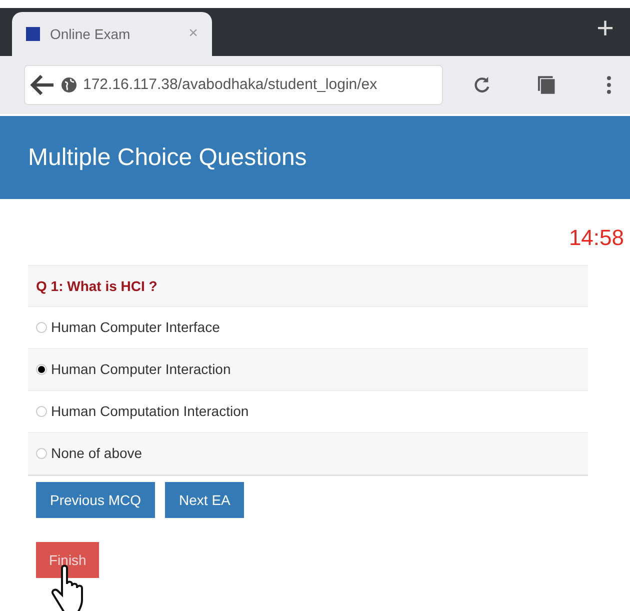  What do you see at coordinates (308, 286) in the screenshot?
I see `question-text: Q 1: What is HCI ?` at bounding box center [308, 286].